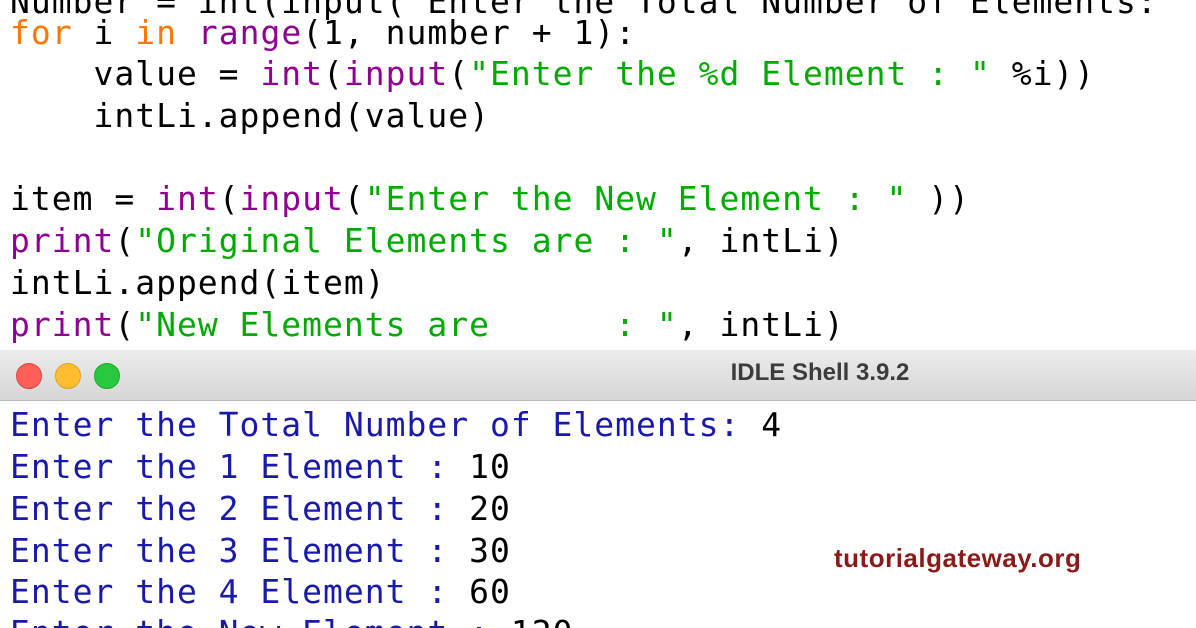 This screenshot has width=1196, height=628. Describe the element at coordinates (542, 620) in the screenshot. I see `shell-input-value: 120` at that location.